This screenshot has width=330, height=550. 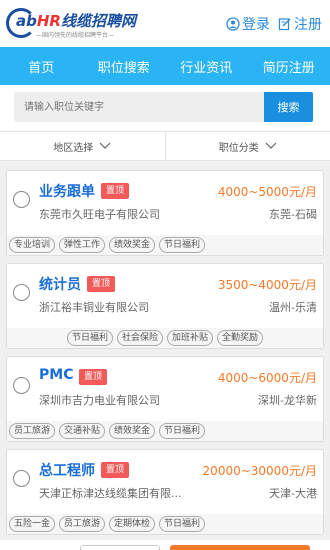 What do you see at coordinates (293, 307) in the screenshot?
I see `job-location: 温州-乐清` at bounding box center [293, 307].